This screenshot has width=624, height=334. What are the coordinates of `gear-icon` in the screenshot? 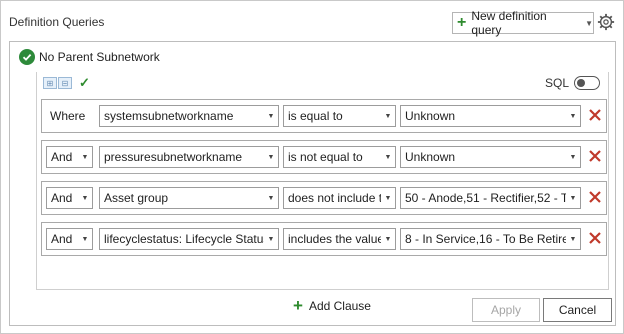 It's located at (606, 22).